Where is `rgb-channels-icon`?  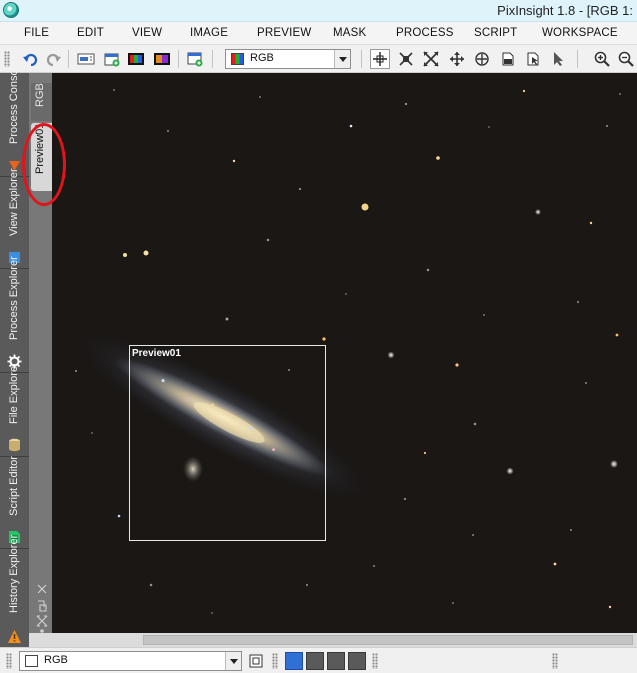
rgb-channels-icon is located at coordinates (136, 59).